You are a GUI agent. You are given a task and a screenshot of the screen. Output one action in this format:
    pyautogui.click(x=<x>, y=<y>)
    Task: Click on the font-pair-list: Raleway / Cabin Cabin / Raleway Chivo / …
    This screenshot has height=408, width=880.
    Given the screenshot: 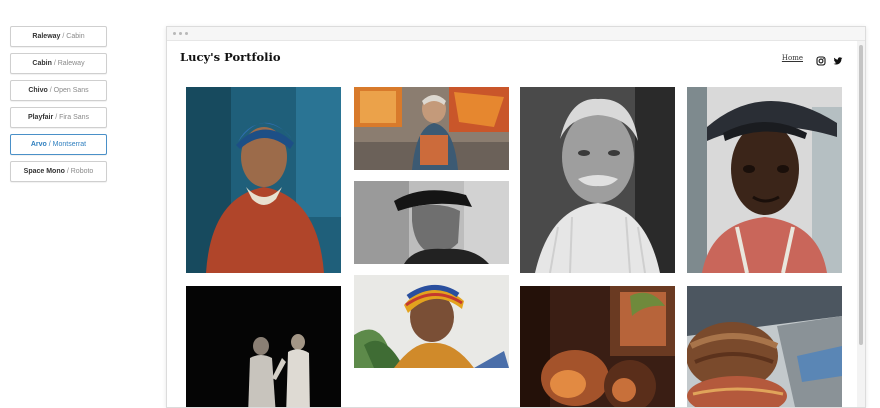 What is the action you would take?
    pyautogui.click(x=58, y=107)
    